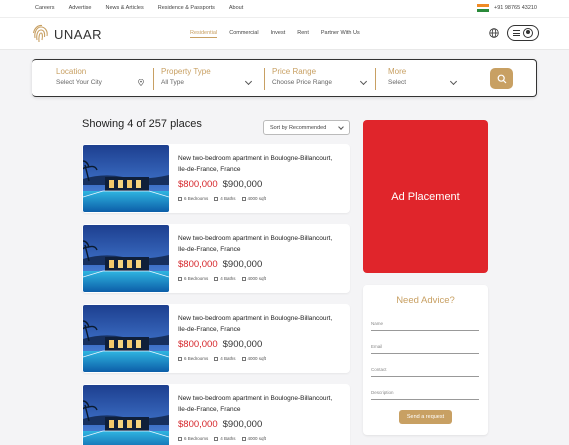 The image size is (569, 445). What do you see at coordinates (340, 34) in the screenshot?
I see `nav-partner-with-us: Partner With Us` at bounding box center [340, 34].